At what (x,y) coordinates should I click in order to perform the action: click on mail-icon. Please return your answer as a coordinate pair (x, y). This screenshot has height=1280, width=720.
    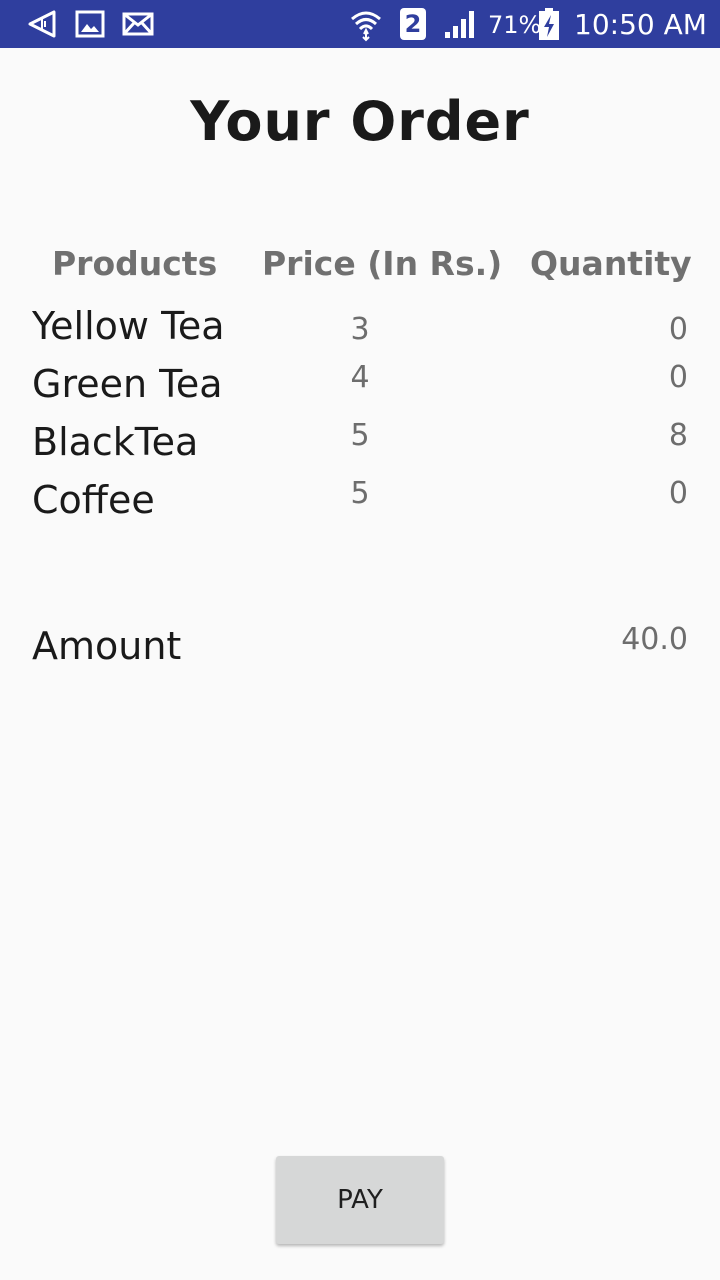
    Looking at the image, I should click on (138, 24).